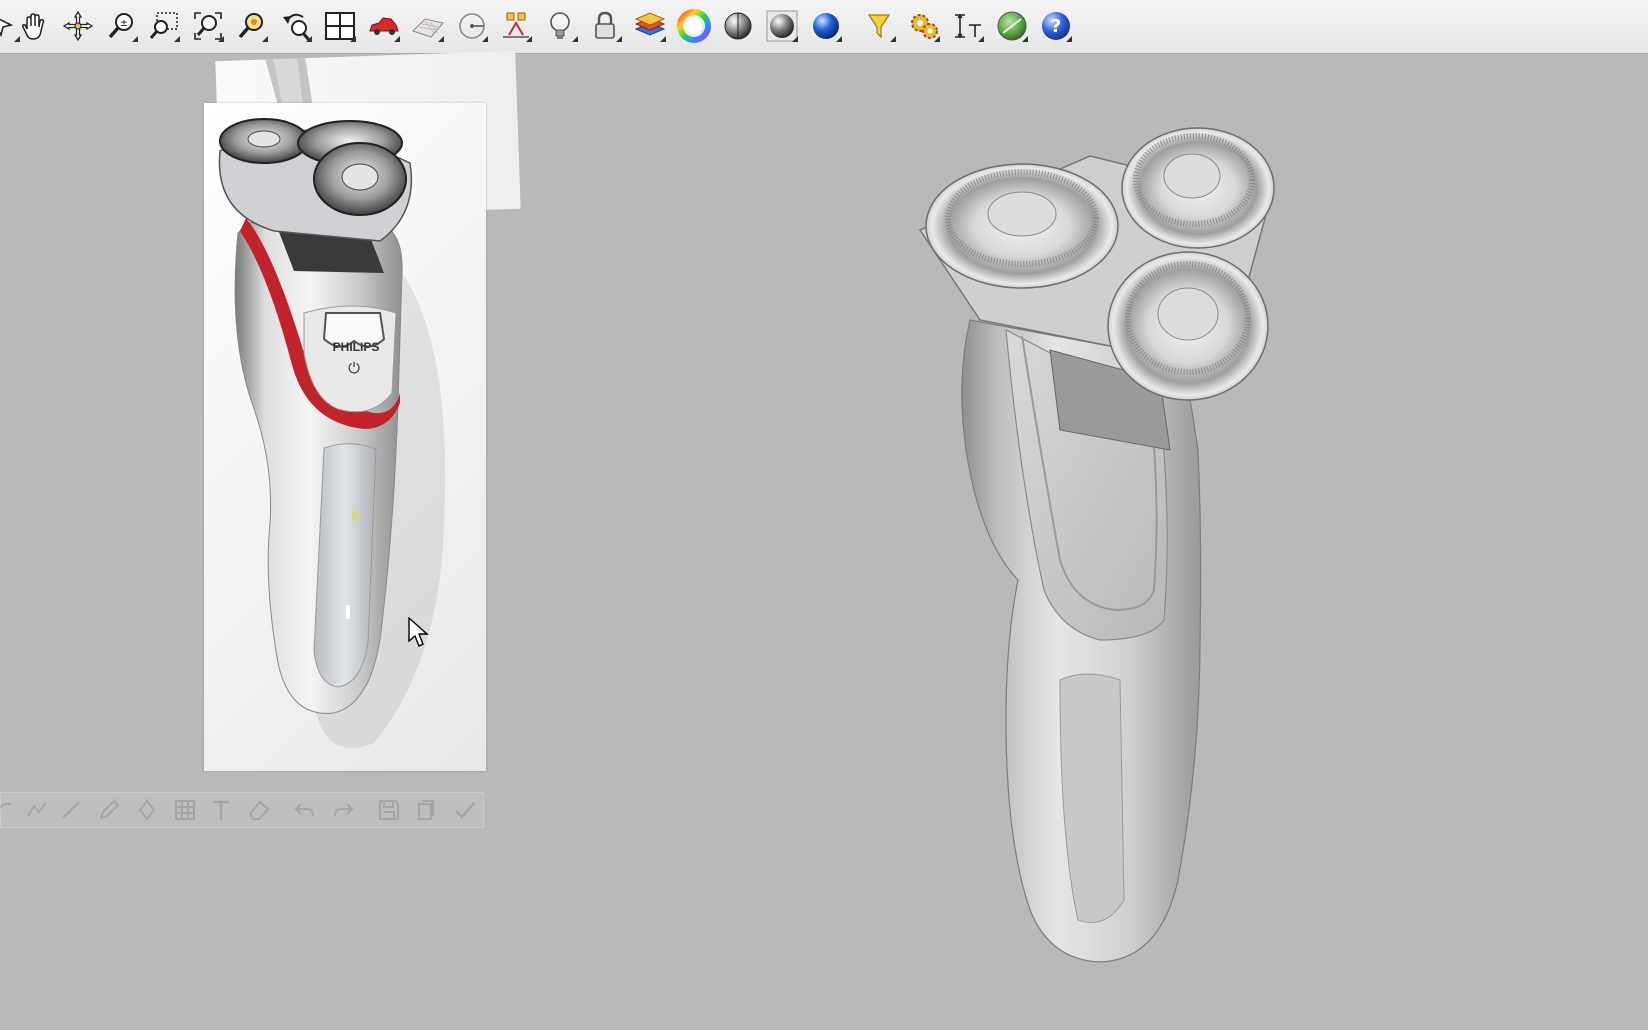  What do you see at coordinates (343, 810) in the screenshot?
I see `redo-icon` at bounding box center [343, 810].